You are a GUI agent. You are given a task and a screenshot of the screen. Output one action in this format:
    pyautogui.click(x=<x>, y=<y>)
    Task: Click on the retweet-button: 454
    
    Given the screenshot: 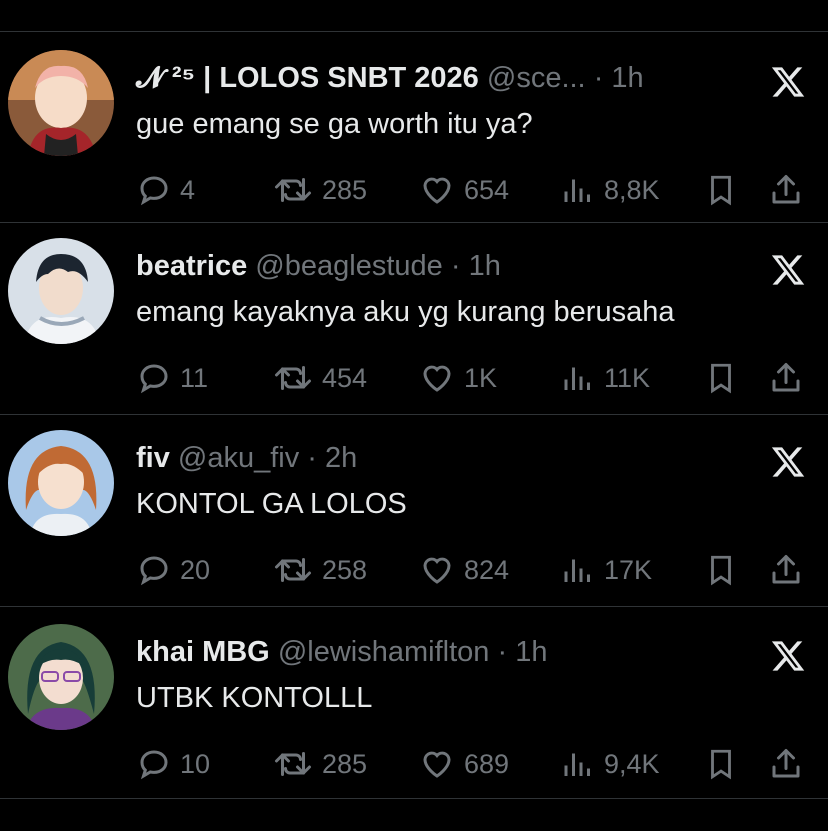 What is the action you would take?
    pyautogui.click(x=319, y=378)
    